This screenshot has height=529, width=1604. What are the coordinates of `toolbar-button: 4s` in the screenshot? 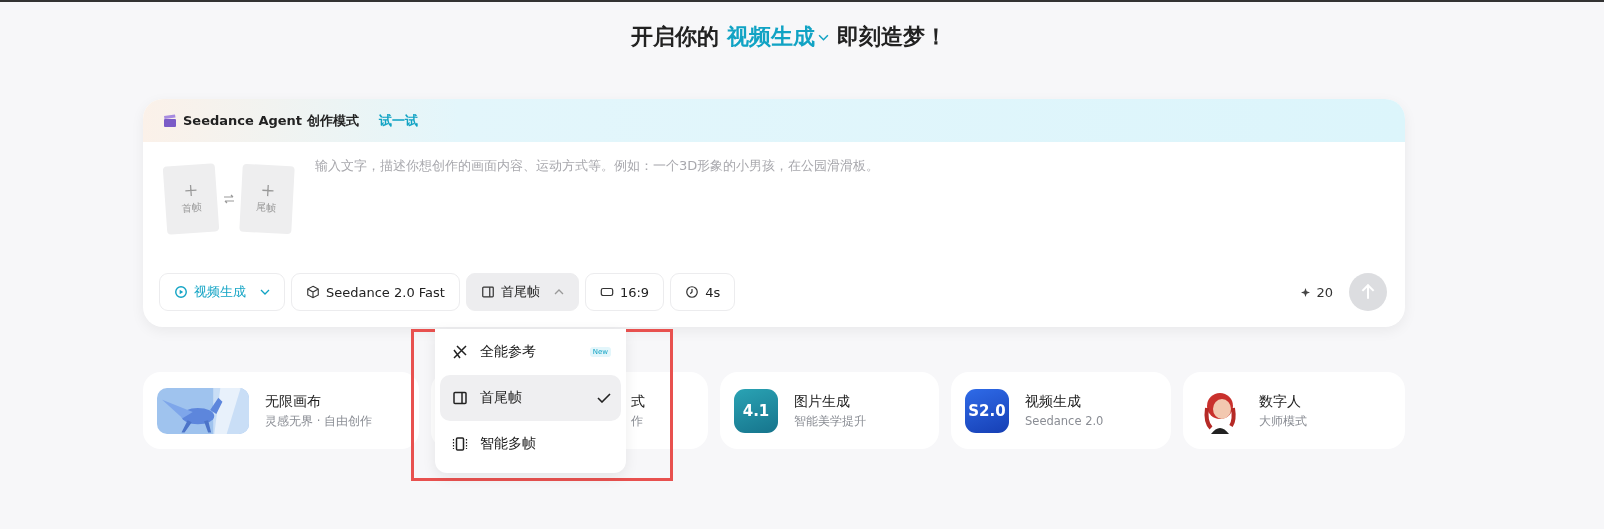 It's located at (703, 292).